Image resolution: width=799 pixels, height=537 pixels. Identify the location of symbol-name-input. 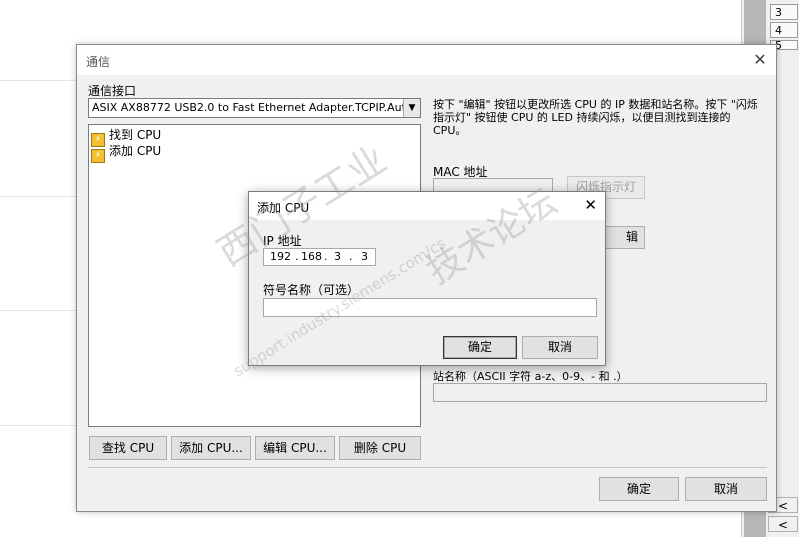
(430, 307).